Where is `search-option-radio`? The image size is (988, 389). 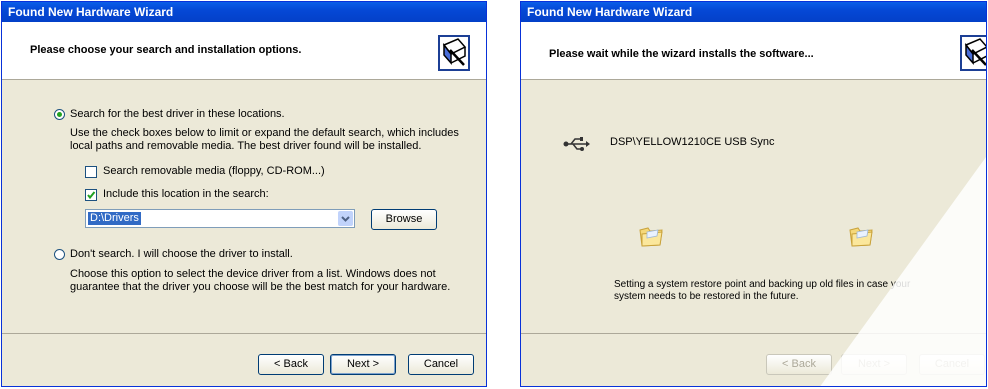
search-option-radio is located at coordinates (59, 114).